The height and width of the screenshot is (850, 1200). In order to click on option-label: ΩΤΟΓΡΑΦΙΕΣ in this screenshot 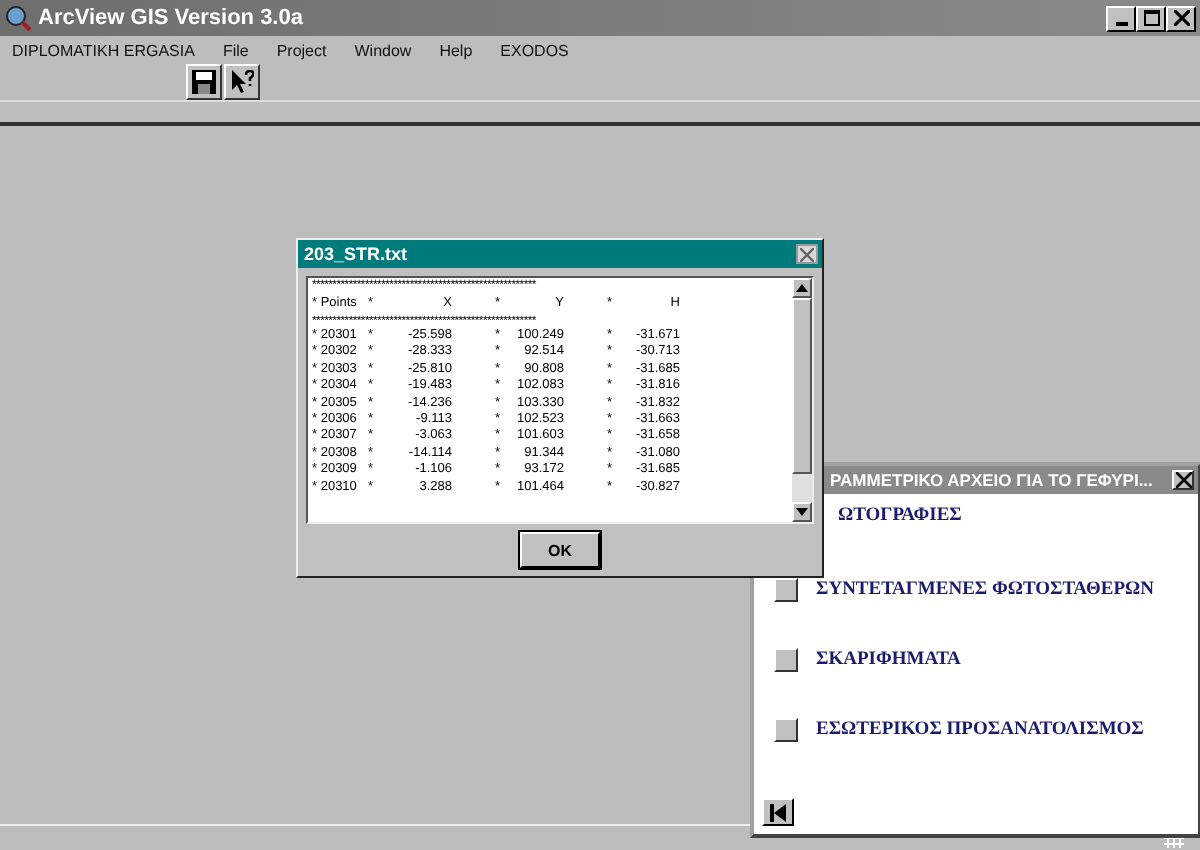, I will do `click(900, 516)`.